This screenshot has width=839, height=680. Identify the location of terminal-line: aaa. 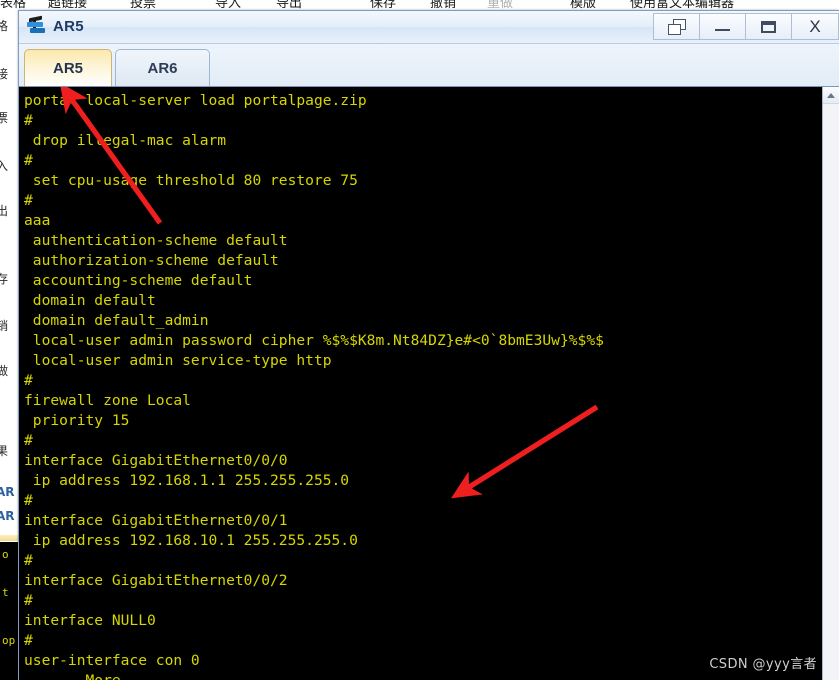
(37, 220).